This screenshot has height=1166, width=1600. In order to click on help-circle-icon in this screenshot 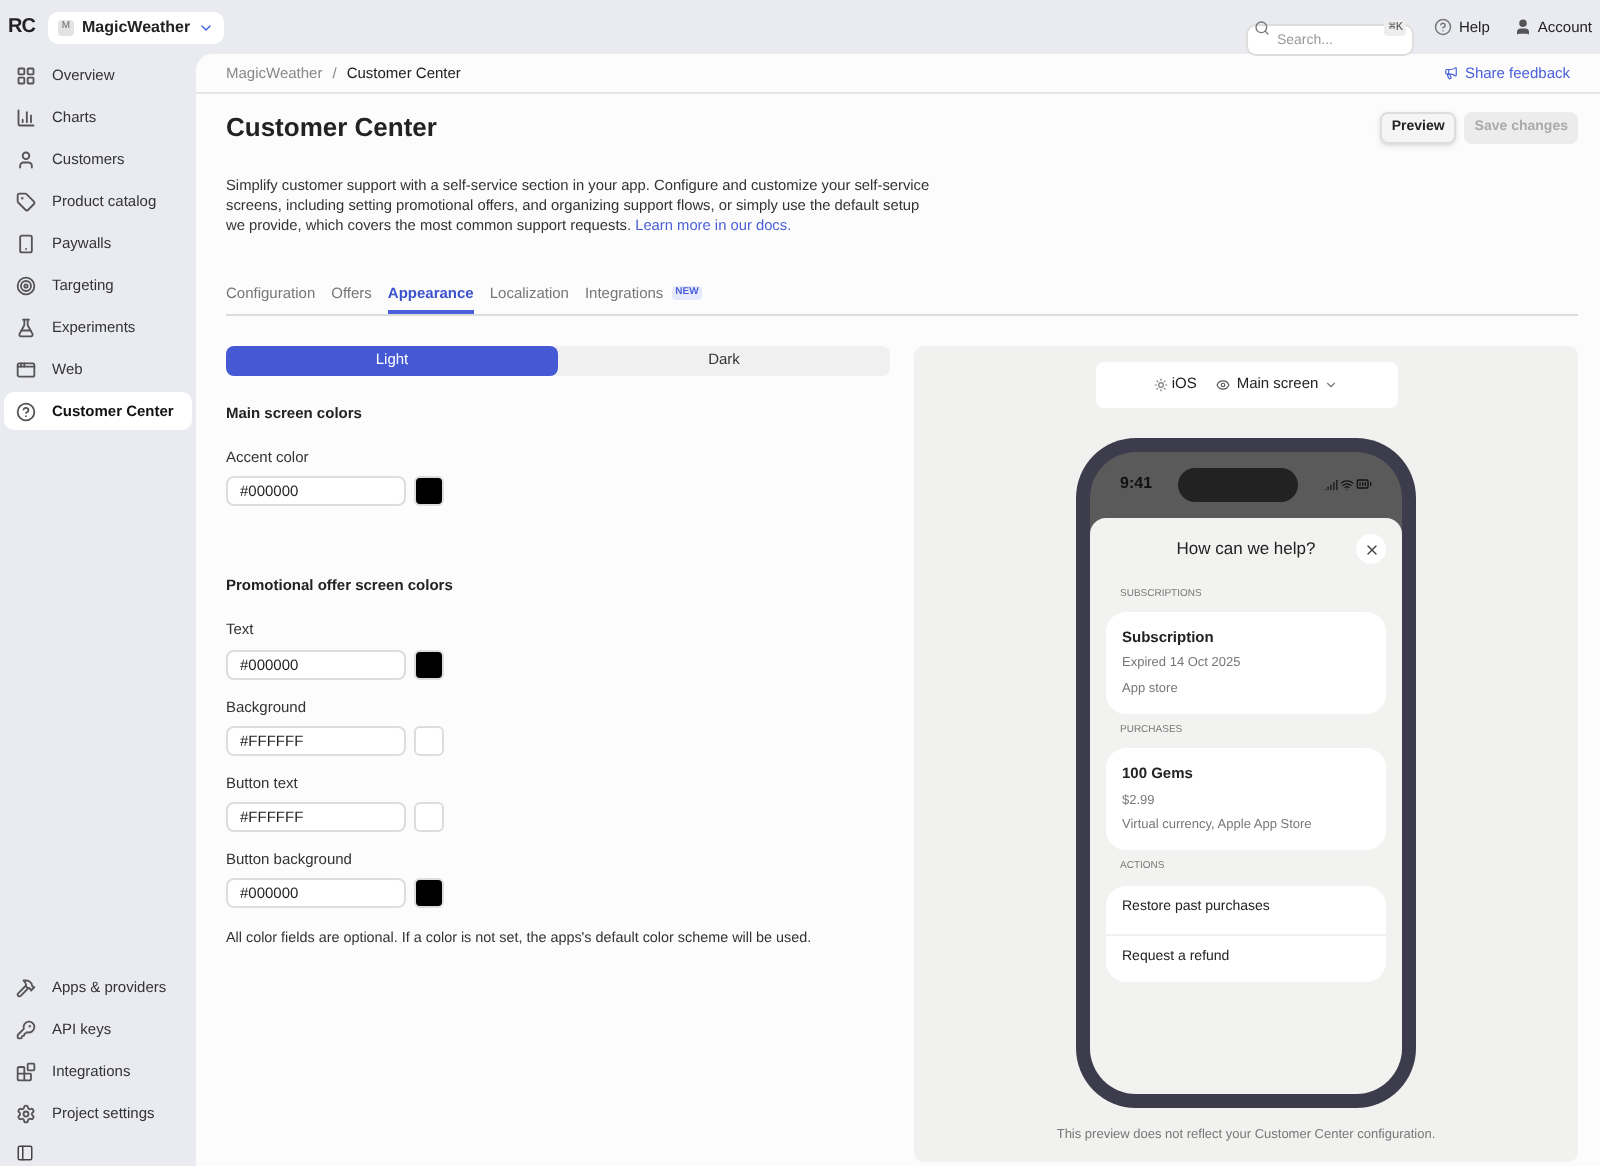, I will do `click(26, 411)`.